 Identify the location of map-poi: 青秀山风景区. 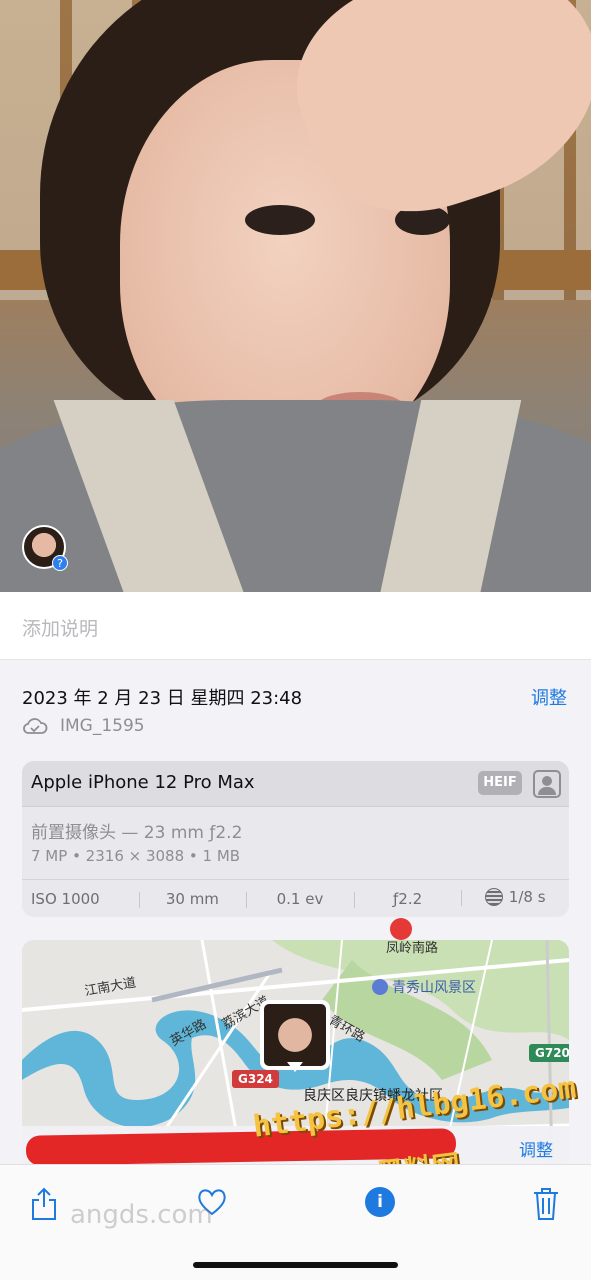
(424, 987).